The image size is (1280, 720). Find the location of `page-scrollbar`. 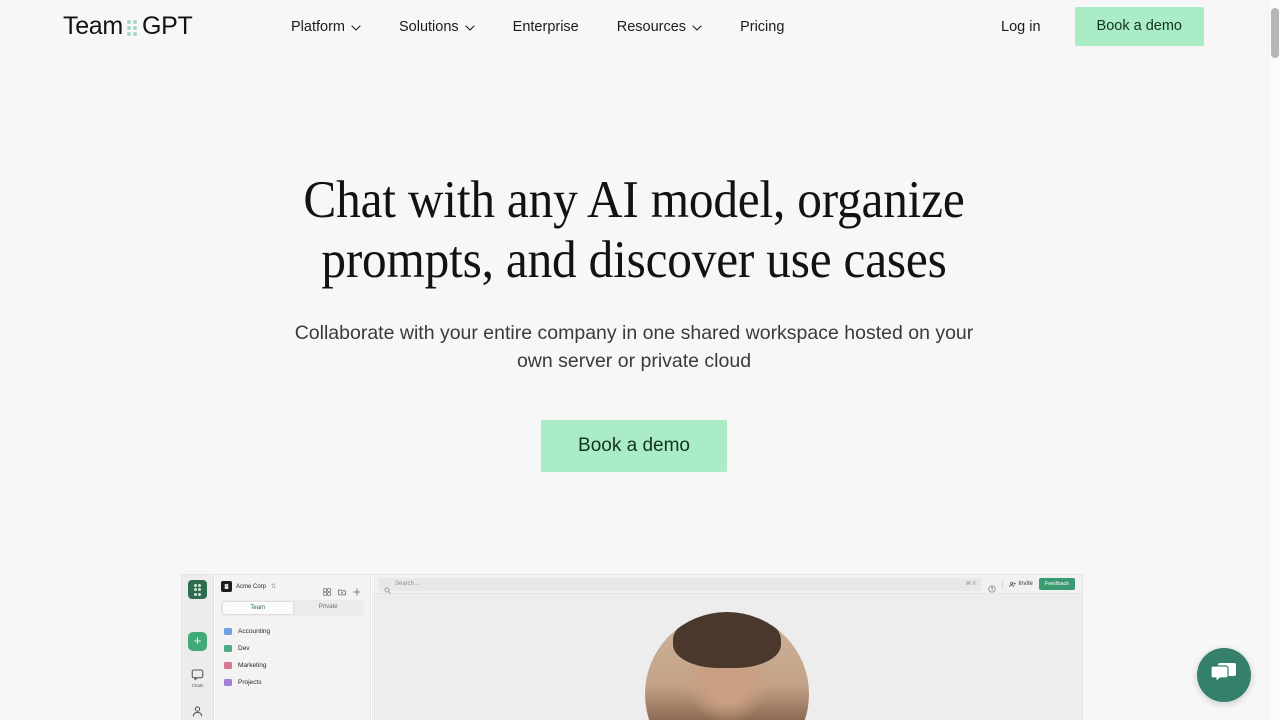

page-scrollbar is located at coordinates (1274, 360).